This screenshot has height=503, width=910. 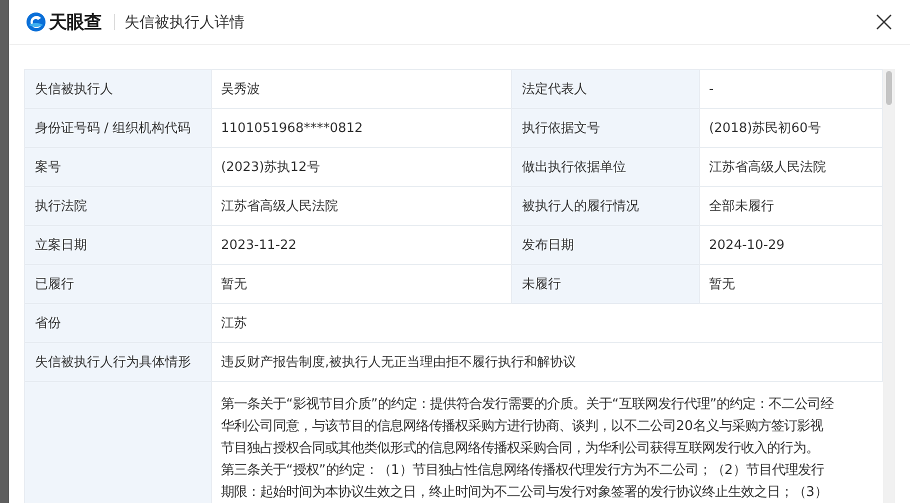 What do you see at coordinates (118, 206) in the screenshot?
I see `field-label: 执行法院` at bounding box center [118, 206].